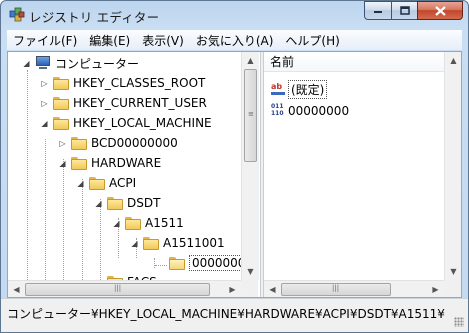 Image resolution: width=469 pixels, height=333 pixels. What do you see at coordinates (163, 40) in the screenshot?
I see `menu-view: 表示(V)` at bounding box center [163, 40].